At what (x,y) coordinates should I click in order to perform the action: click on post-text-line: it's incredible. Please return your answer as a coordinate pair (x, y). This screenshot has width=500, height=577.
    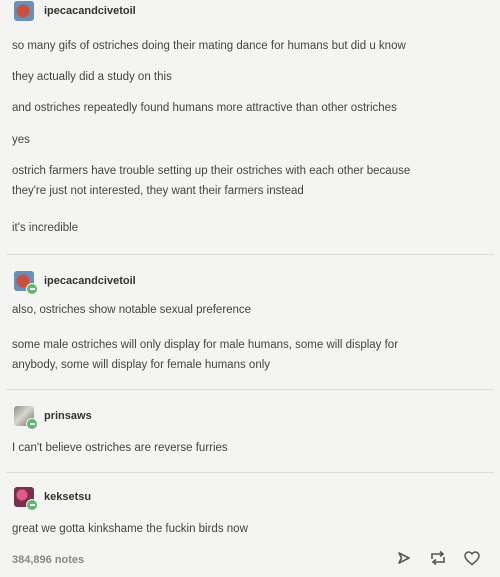
    Looking at the image, I should click on (45, 228).